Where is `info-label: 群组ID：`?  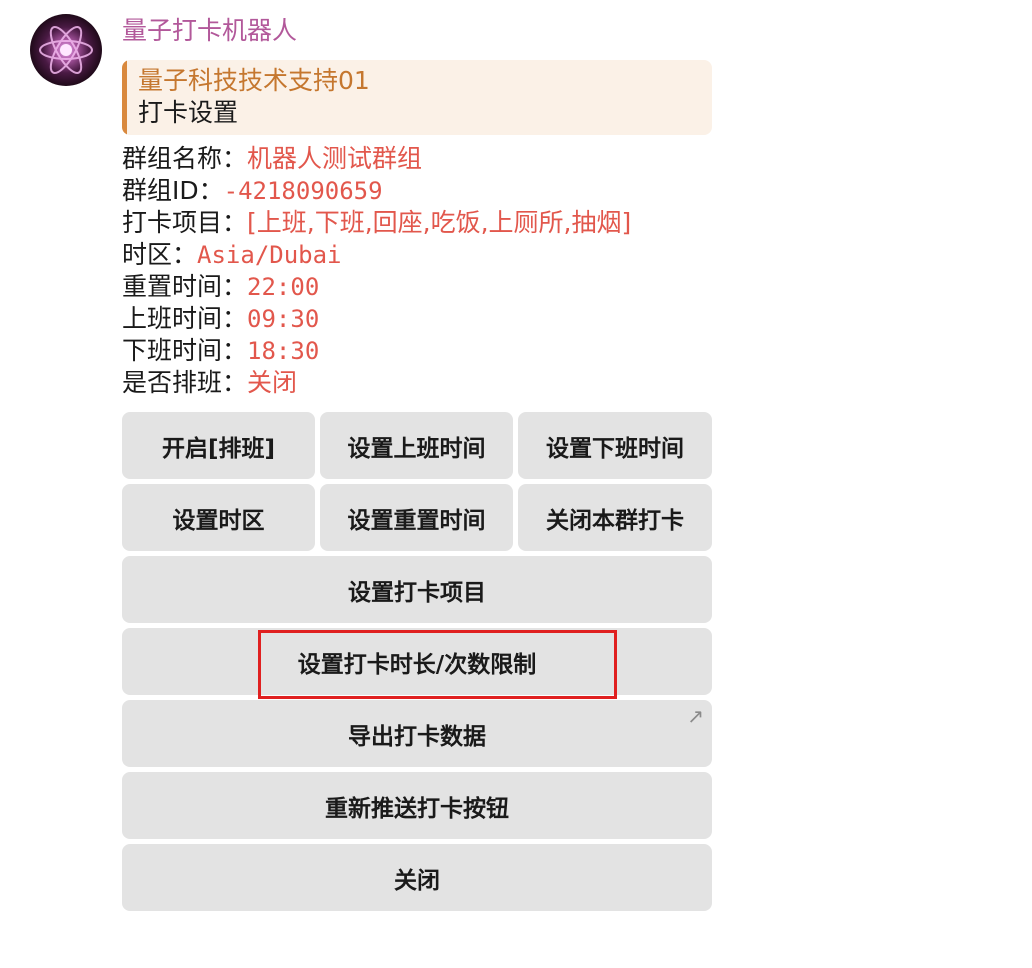
info-label: 群组ID： is located at coordinates (173, 190).